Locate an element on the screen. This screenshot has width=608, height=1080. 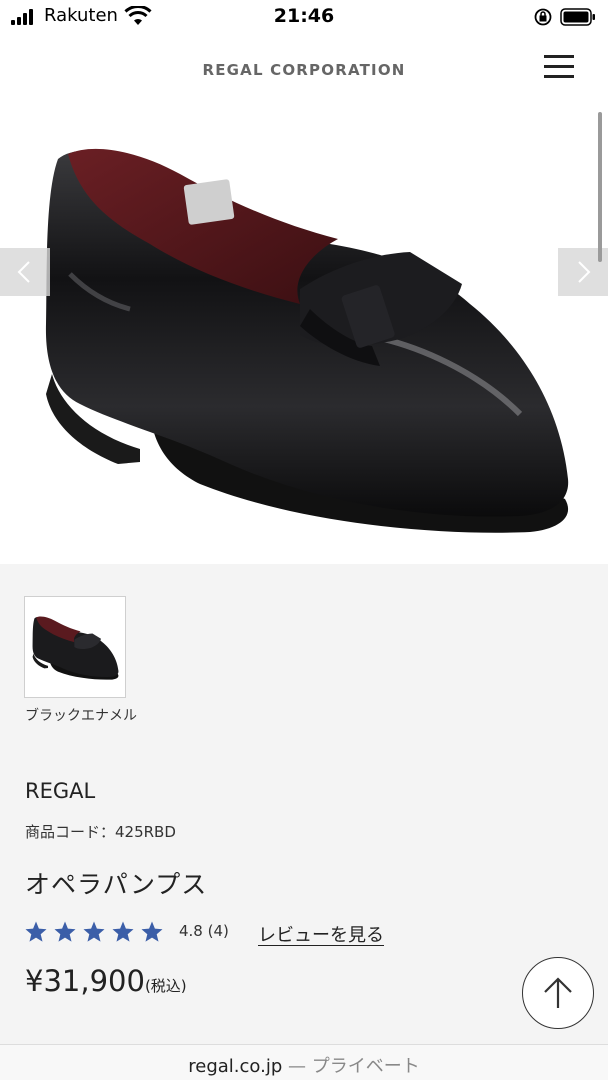
site-header: REGAL CORPORATION is located at coordinates (304, 69).